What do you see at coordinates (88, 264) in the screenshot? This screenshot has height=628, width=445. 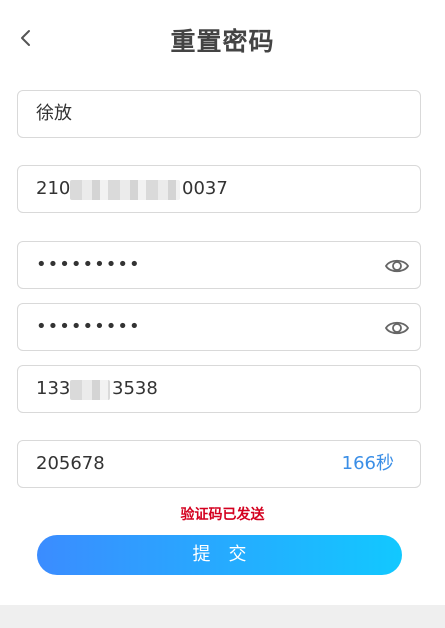 I see `password-value: •••••••••` at bounding box center [88, 264].